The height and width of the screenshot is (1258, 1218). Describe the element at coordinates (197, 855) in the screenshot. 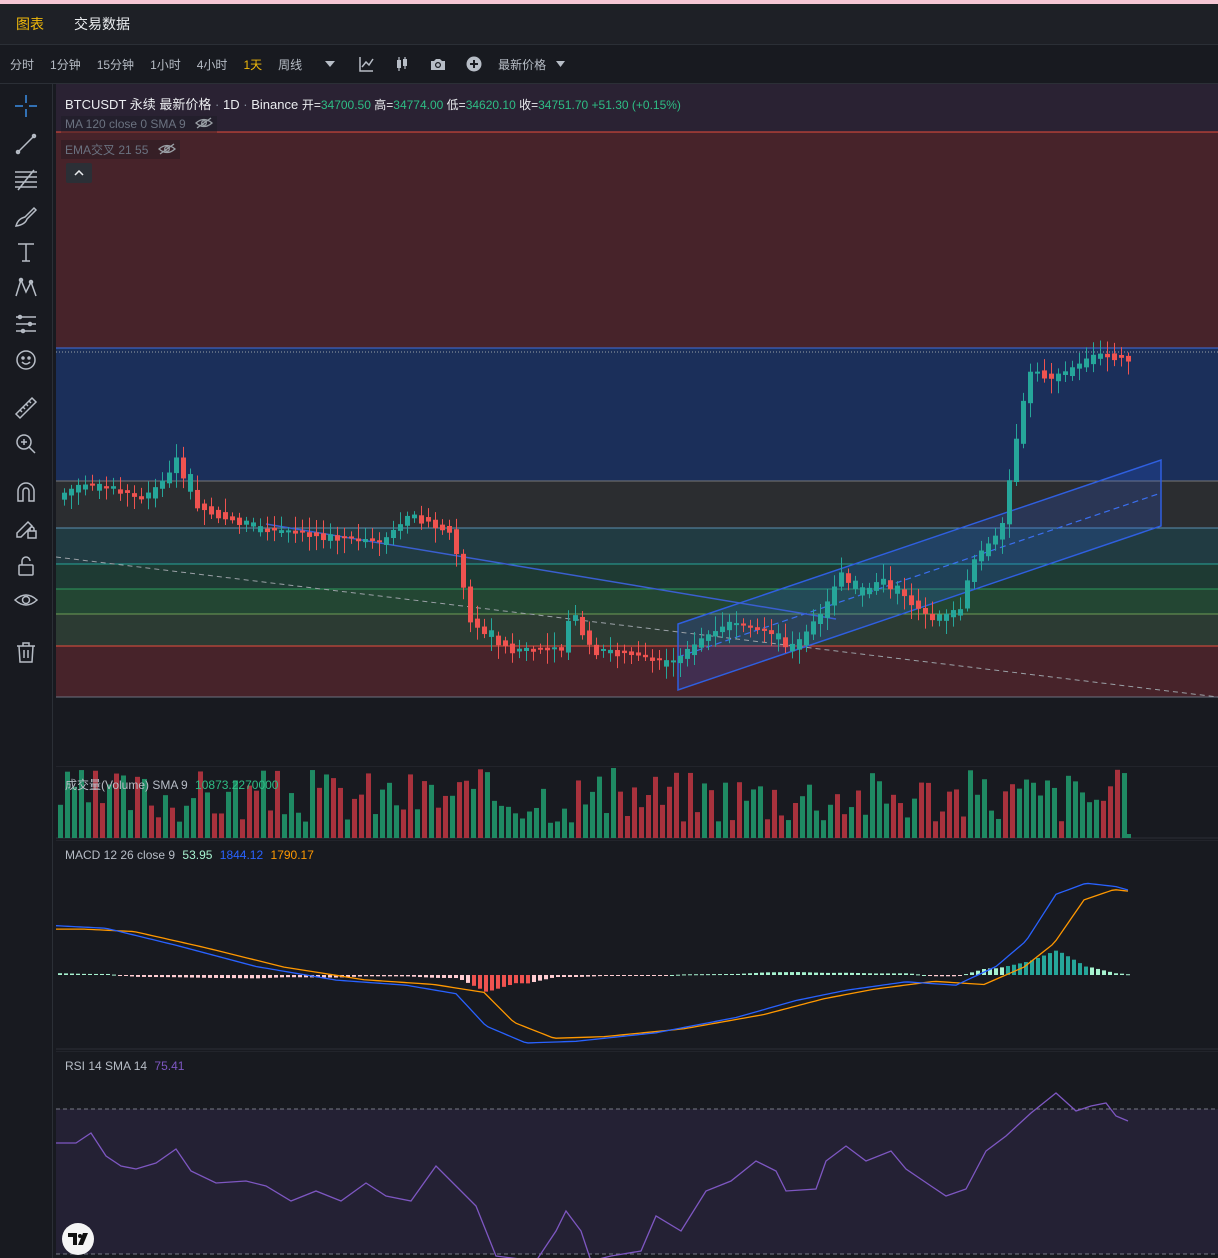

I see `macd-hist-value: 53.95` at that location.